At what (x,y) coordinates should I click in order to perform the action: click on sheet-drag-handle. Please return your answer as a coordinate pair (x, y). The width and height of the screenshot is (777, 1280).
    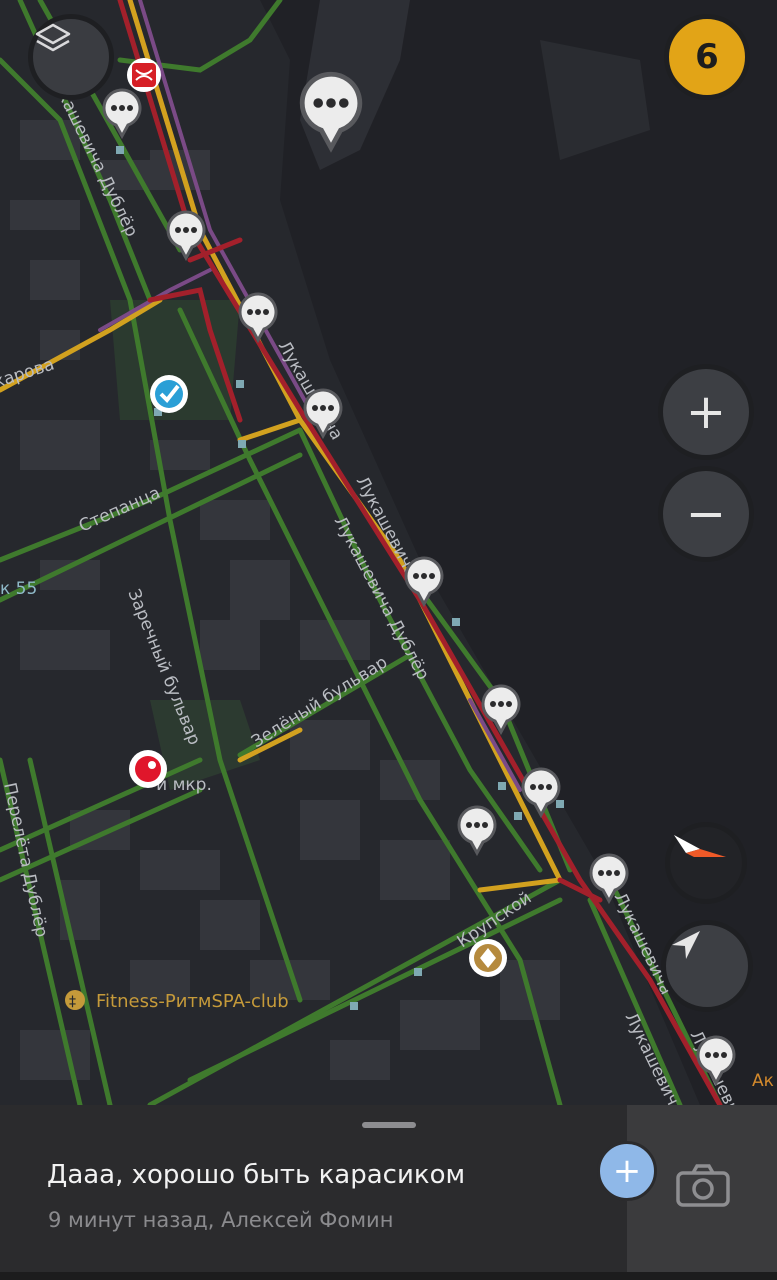
    Looking at the image, I should click on (389, 1125).